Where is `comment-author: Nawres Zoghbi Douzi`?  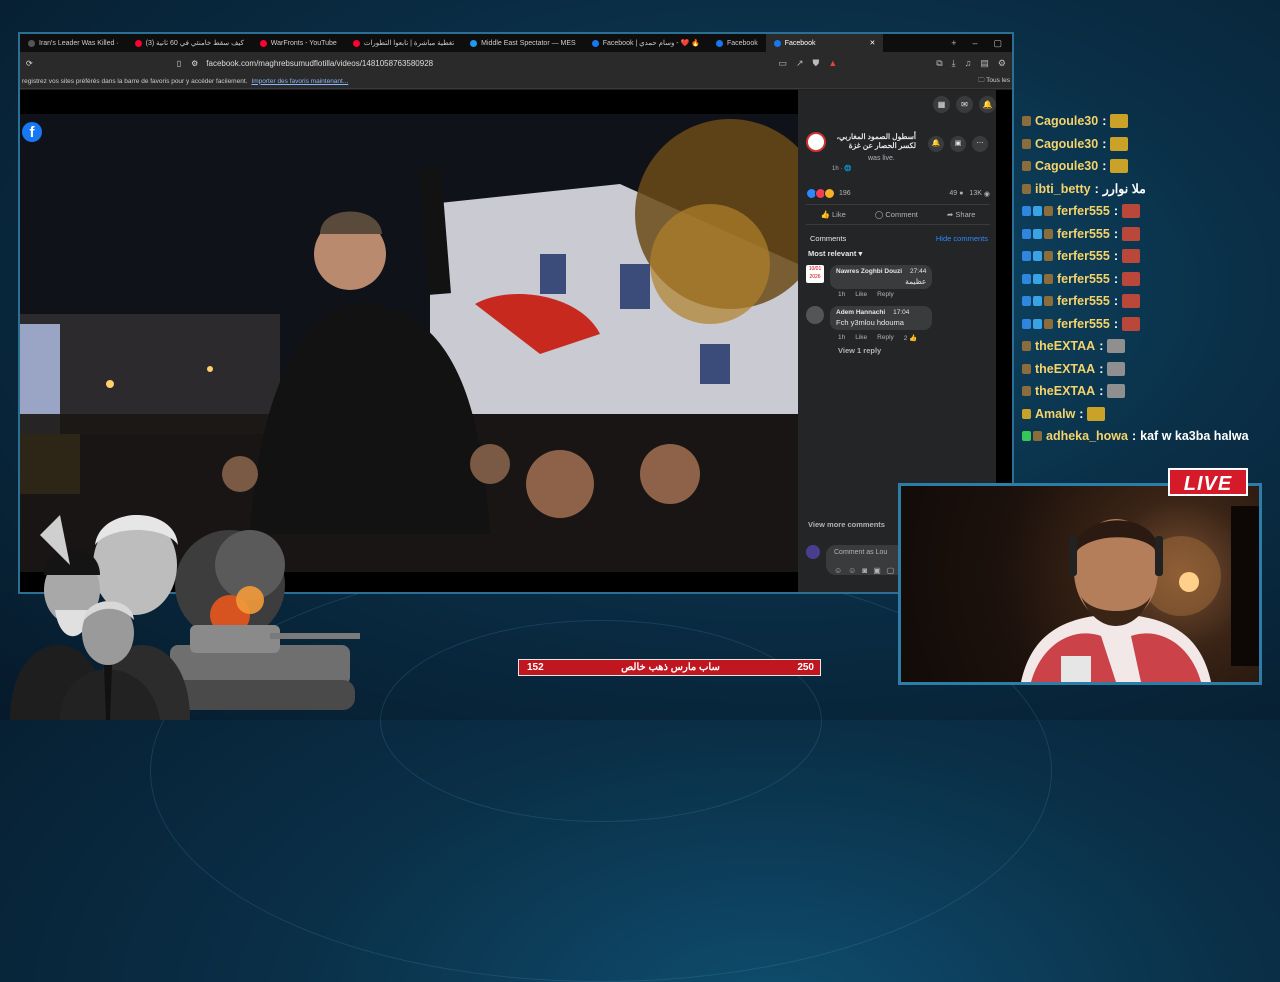 comment-author: Nawres Zoghbi Douzi is located at coordinates (869, 271).